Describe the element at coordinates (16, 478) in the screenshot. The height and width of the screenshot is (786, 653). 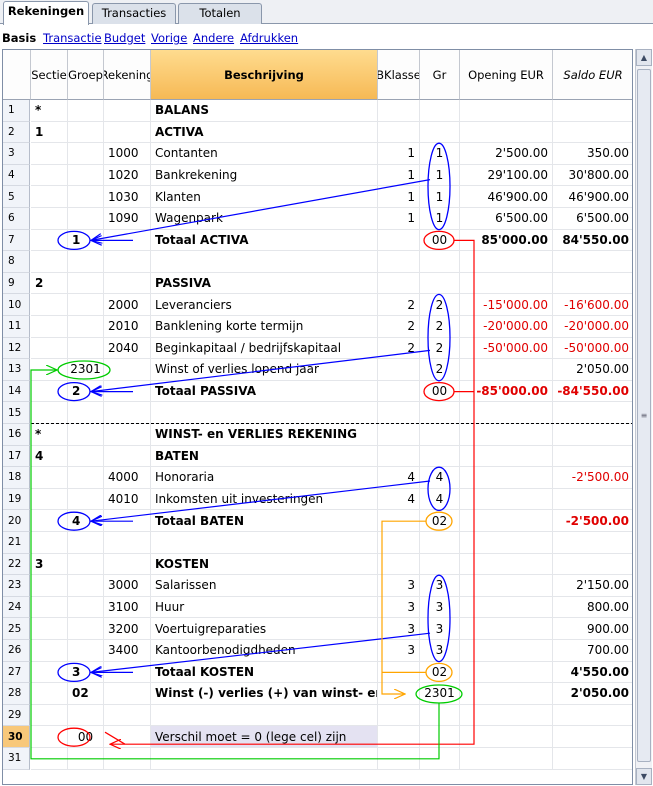
I see `row-number: 18` at that location.